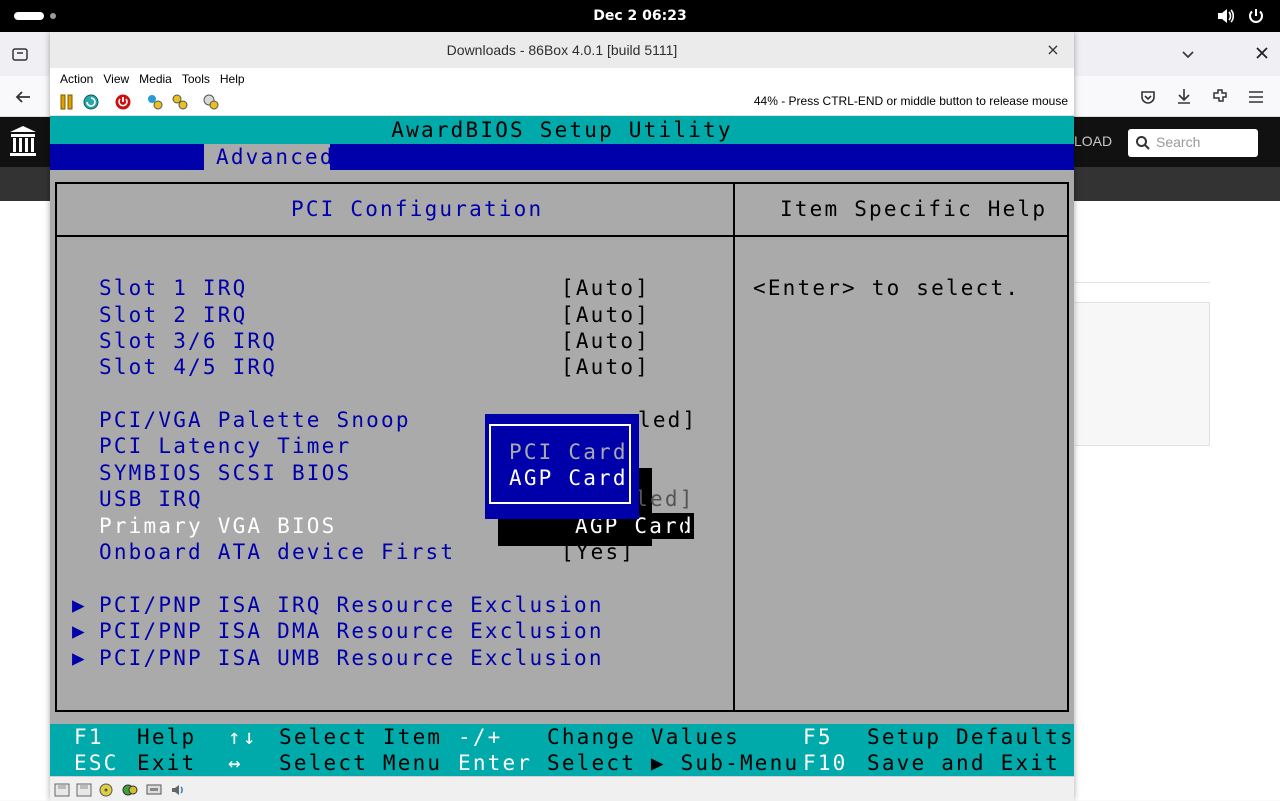 The height and width of the screenshot is (801, 1280). Describe the element at coordinates (351, 658) in the screenshot. I see `submenu-umb-exclusion: PCI/PNP ISA UMB Resource Exclusion` at that location.